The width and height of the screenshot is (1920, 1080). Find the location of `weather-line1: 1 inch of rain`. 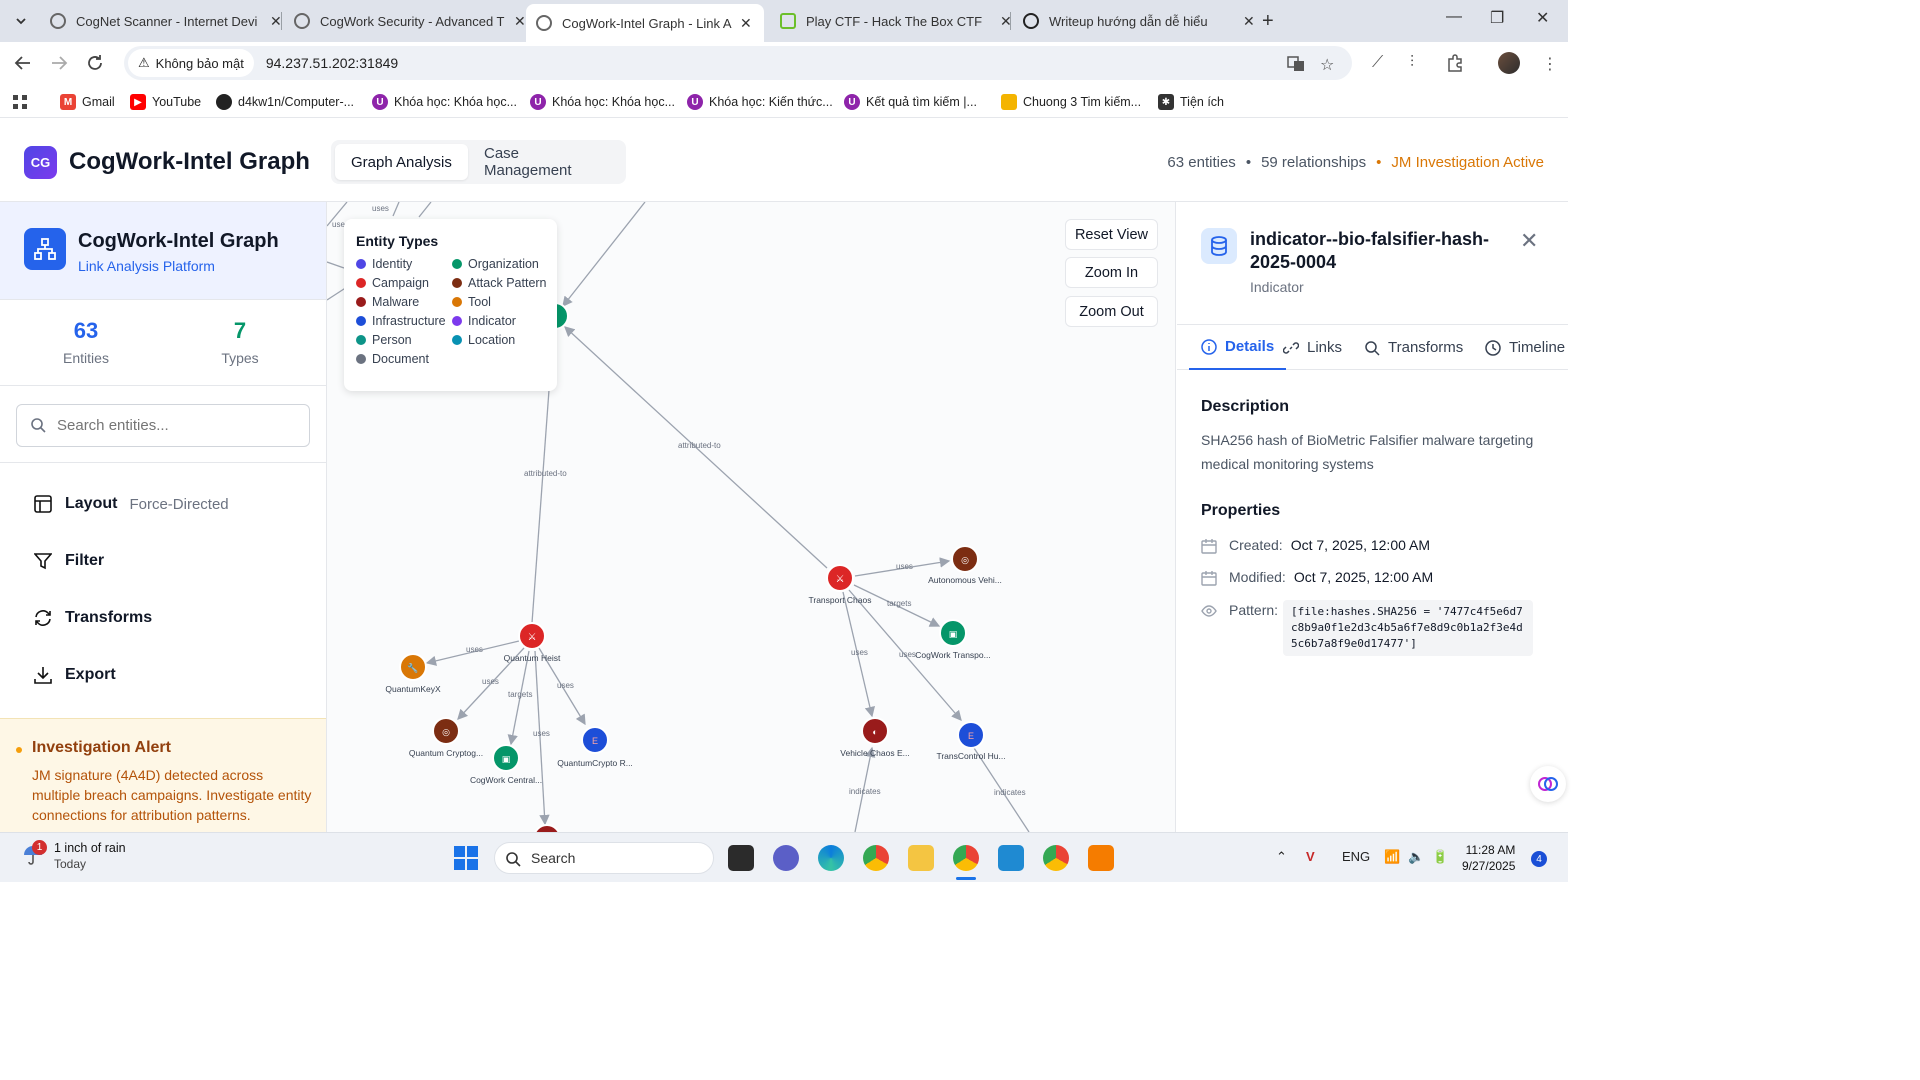

weather-line1: 1 inch of rain is located at coordinates (90, 848).